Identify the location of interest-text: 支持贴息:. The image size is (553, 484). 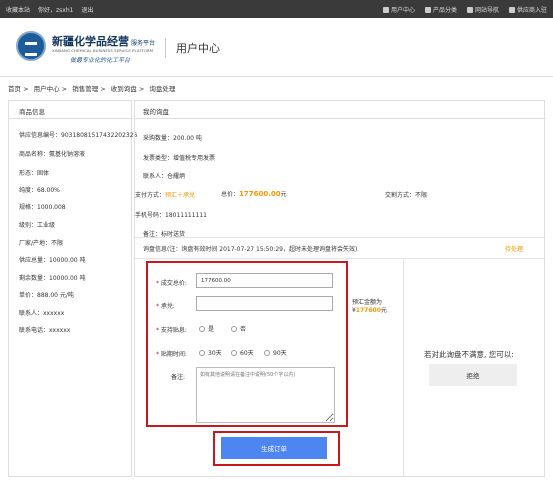
(173, 330).